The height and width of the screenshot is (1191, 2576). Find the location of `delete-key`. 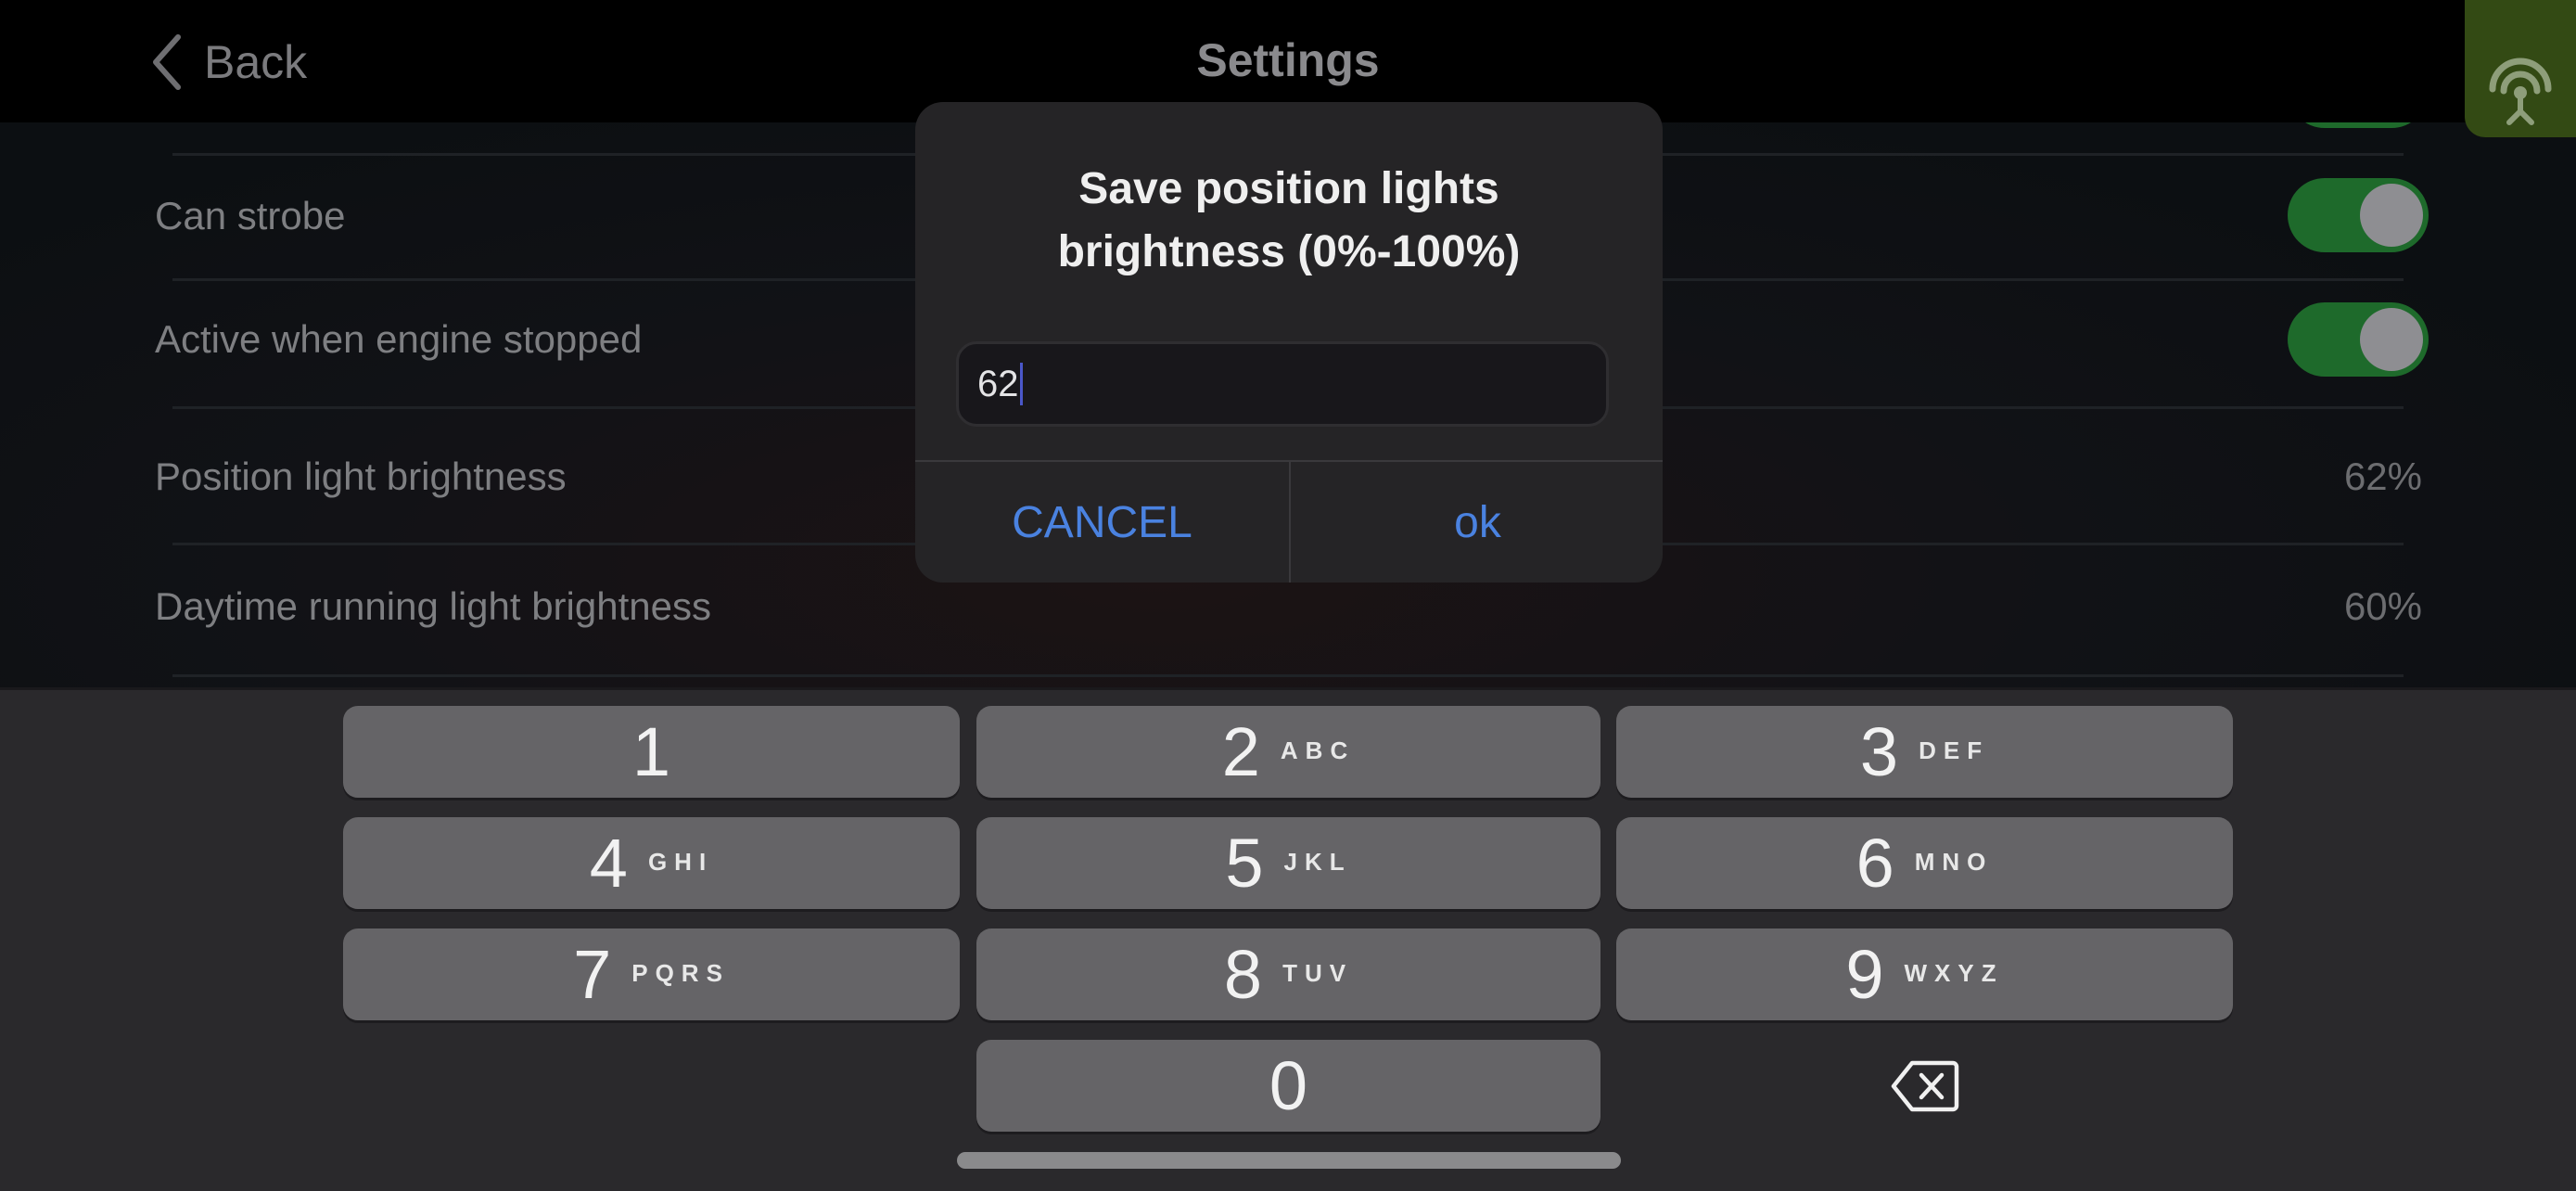

delete-key is located at coordinates (1925, 1086).